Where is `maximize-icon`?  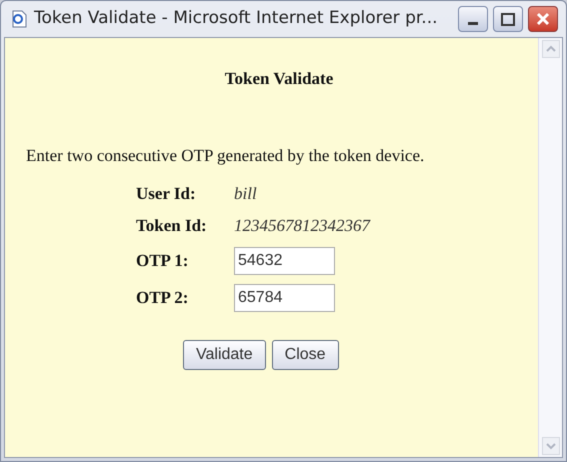
maximize-icon is located at coordinates (508, 19).